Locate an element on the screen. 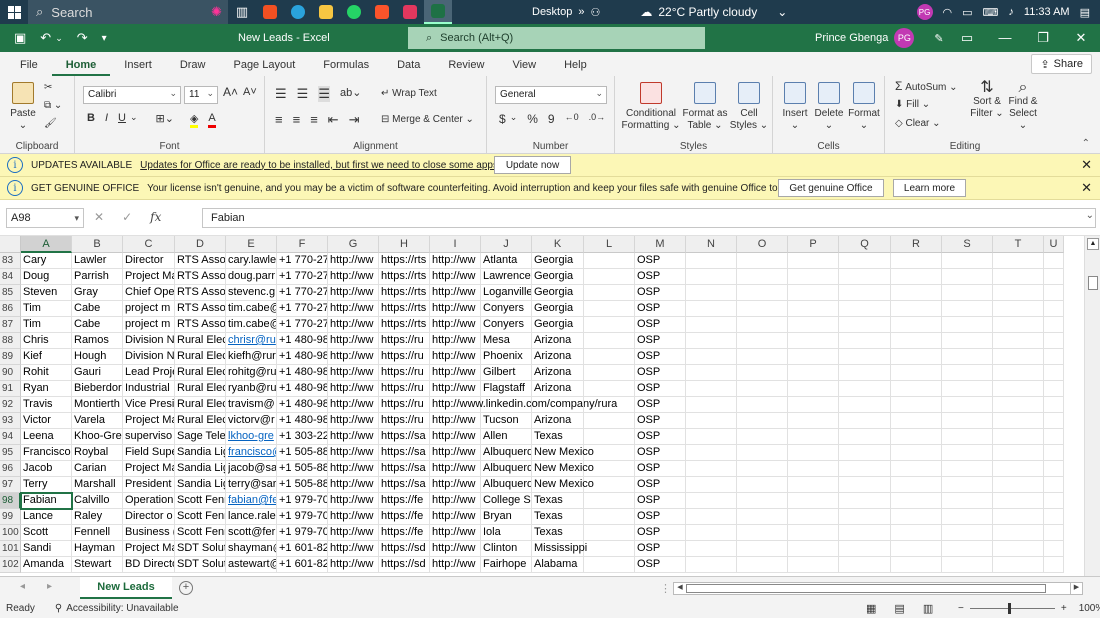  row-header: 83 is located at coordinates (10, 261).